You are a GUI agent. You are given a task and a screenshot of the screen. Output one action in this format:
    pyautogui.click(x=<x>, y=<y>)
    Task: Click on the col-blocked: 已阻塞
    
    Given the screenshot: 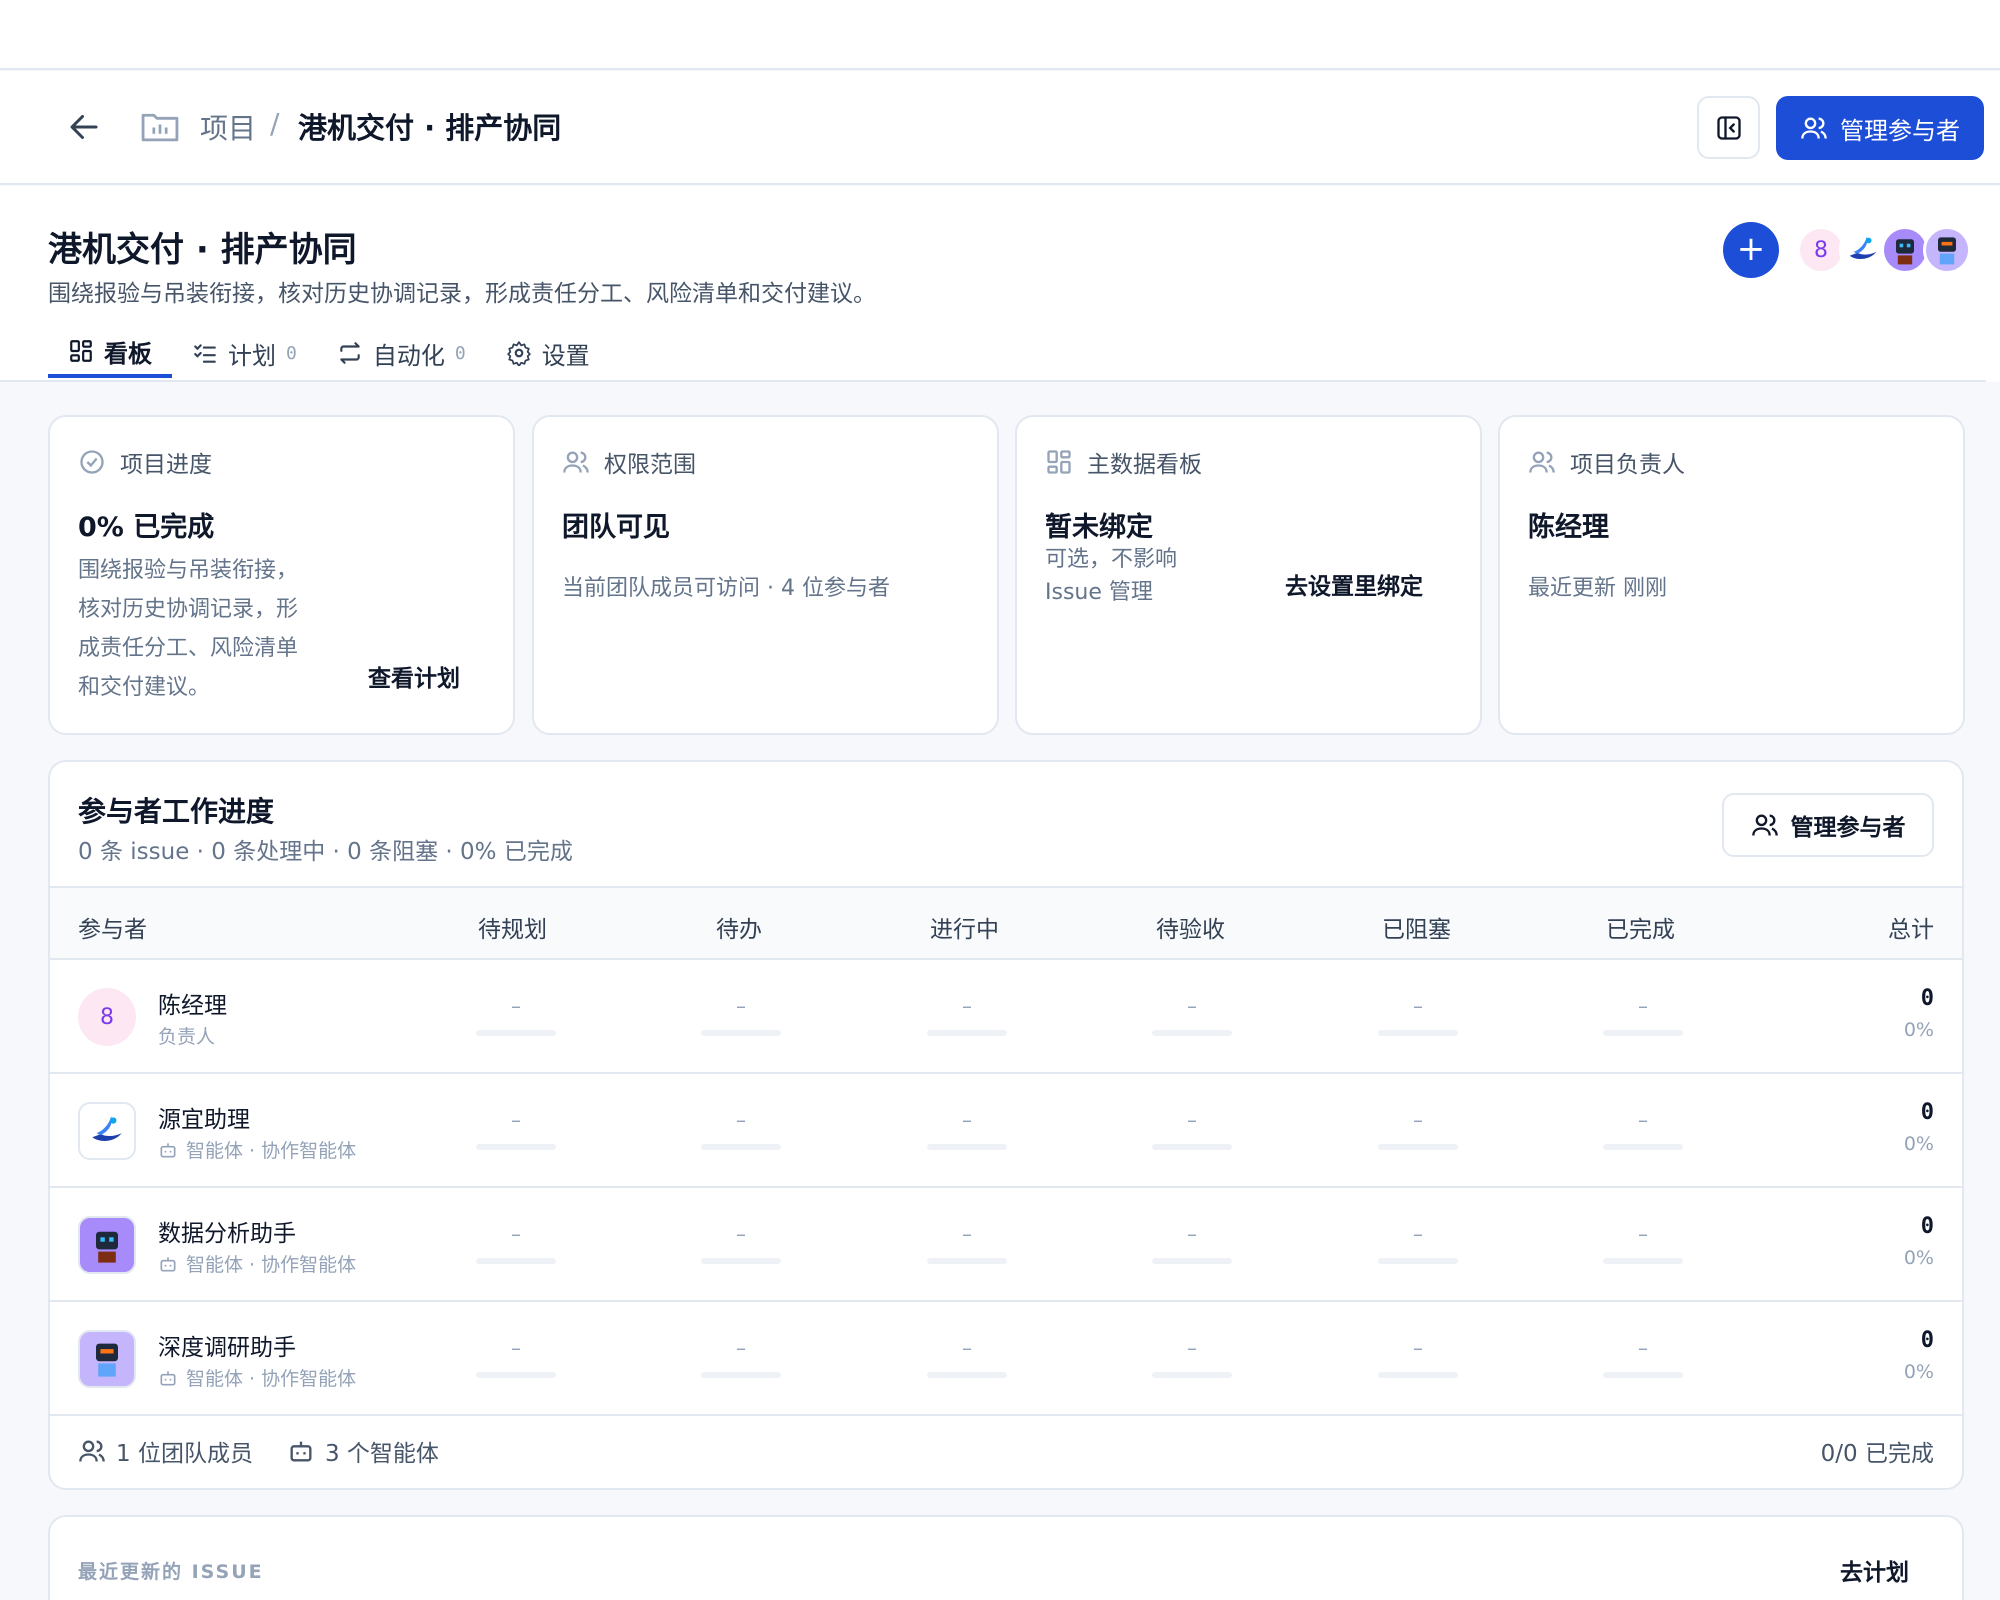 What is the action you would take?
    pyautogui.click(x=1416, y=930)
    